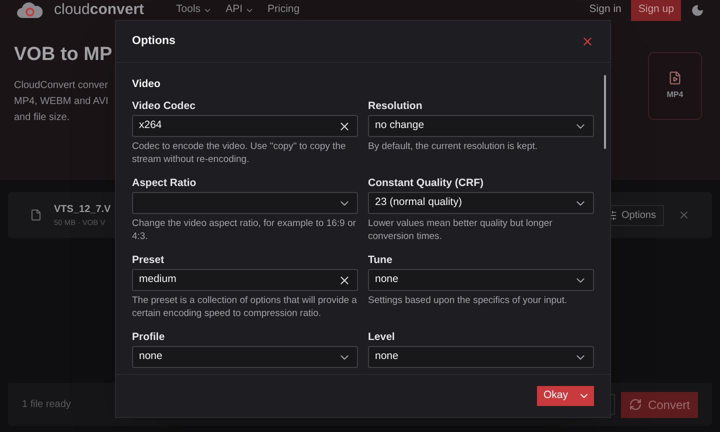  I want to click on video-file-icon, so click(675, 78).